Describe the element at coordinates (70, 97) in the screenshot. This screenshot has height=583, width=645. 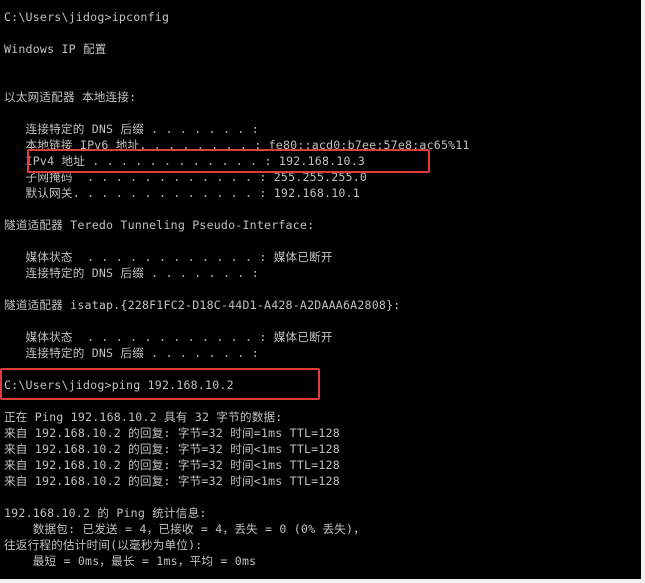
I see `ethernet-adapter-heading: 以太网适配器 本地连接:` at that location.